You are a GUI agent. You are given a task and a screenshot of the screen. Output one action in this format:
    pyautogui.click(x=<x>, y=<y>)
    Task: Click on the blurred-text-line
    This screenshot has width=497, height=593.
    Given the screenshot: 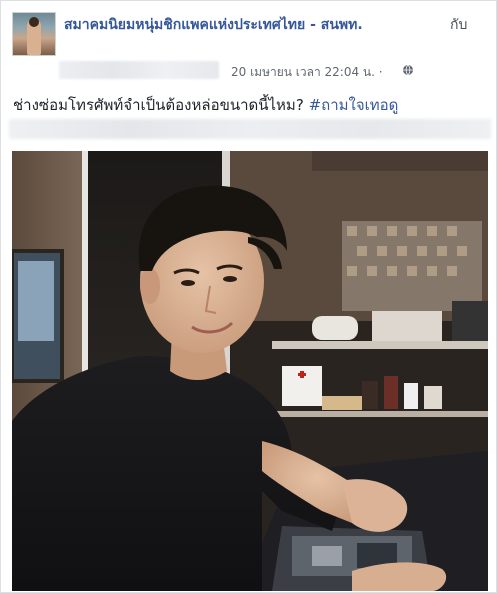 What is the action you would take?
    pyautogui.click(x=250, y=129)
    